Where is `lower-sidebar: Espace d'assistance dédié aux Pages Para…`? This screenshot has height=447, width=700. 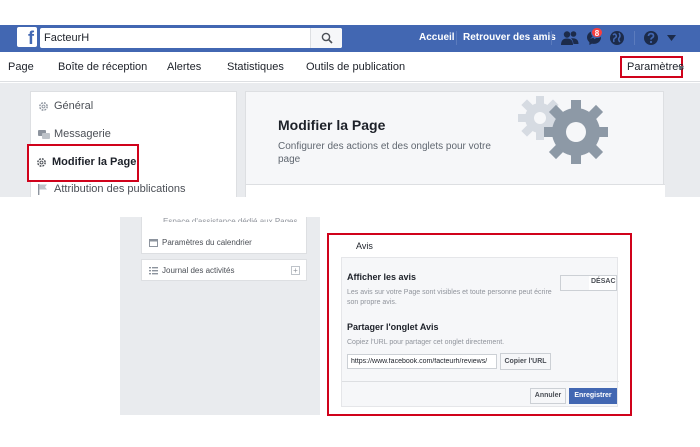 lower-sidebar: Espace d'assistance dédié aux Pages Para… is located at coordinates (224, 235).